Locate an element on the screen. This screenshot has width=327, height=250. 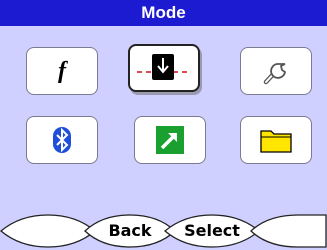
softkey-right is located at coordinates (288, 231).